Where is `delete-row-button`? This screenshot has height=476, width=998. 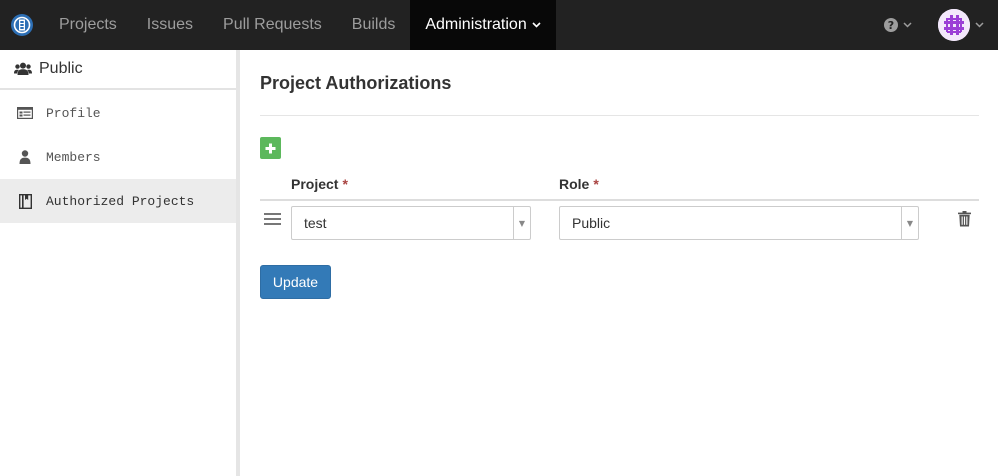 delete-row-button is located at coordinates (964, 219).